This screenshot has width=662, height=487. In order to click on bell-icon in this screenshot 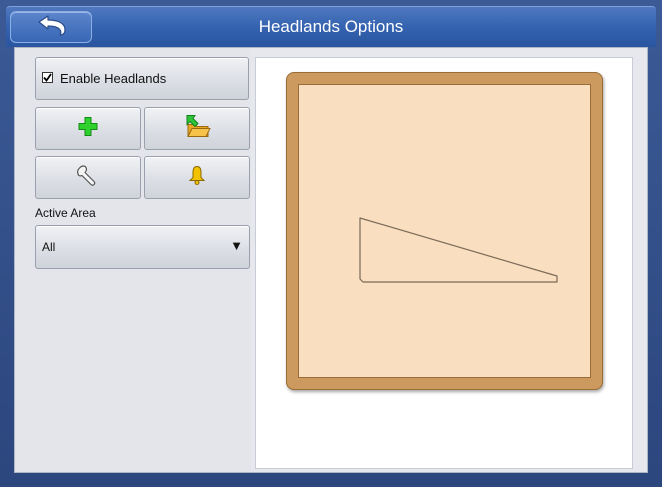, I will do `click(197, 177)`.